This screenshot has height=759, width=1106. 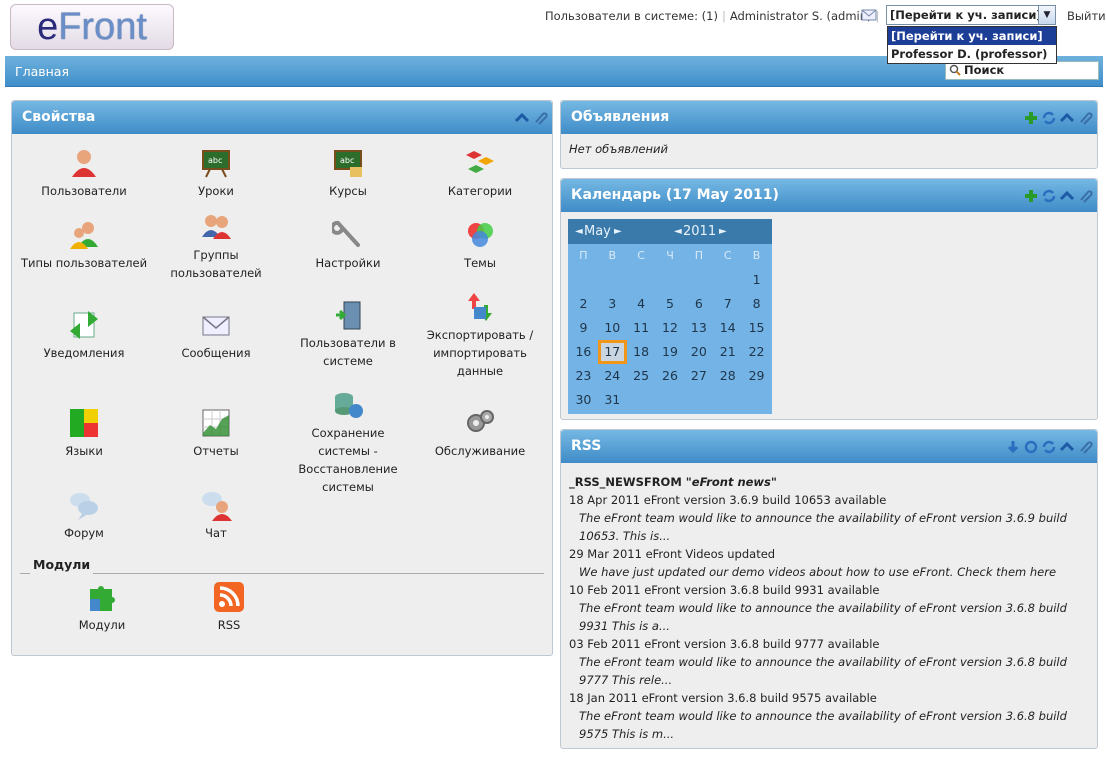 What do you see at coordinates (756, 352) in the screenshot?
I see `calendar-day: 22` at bounding box center [756, 352].